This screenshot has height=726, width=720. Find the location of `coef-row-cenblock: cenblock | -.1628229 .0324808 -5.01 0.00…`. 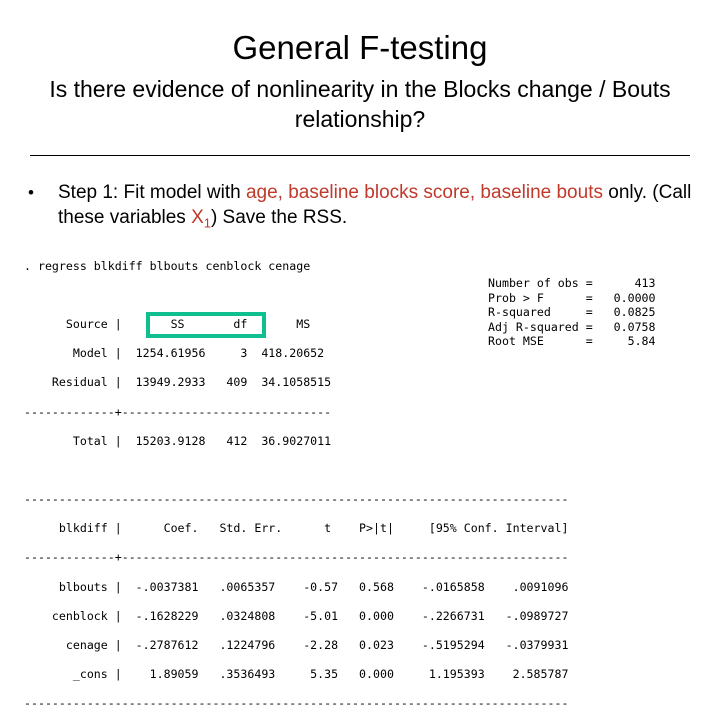

coef-row-cenblock: cenblock | -.1628229 .0324808 -5.01 0.00… is located at coordinates (296, 615).